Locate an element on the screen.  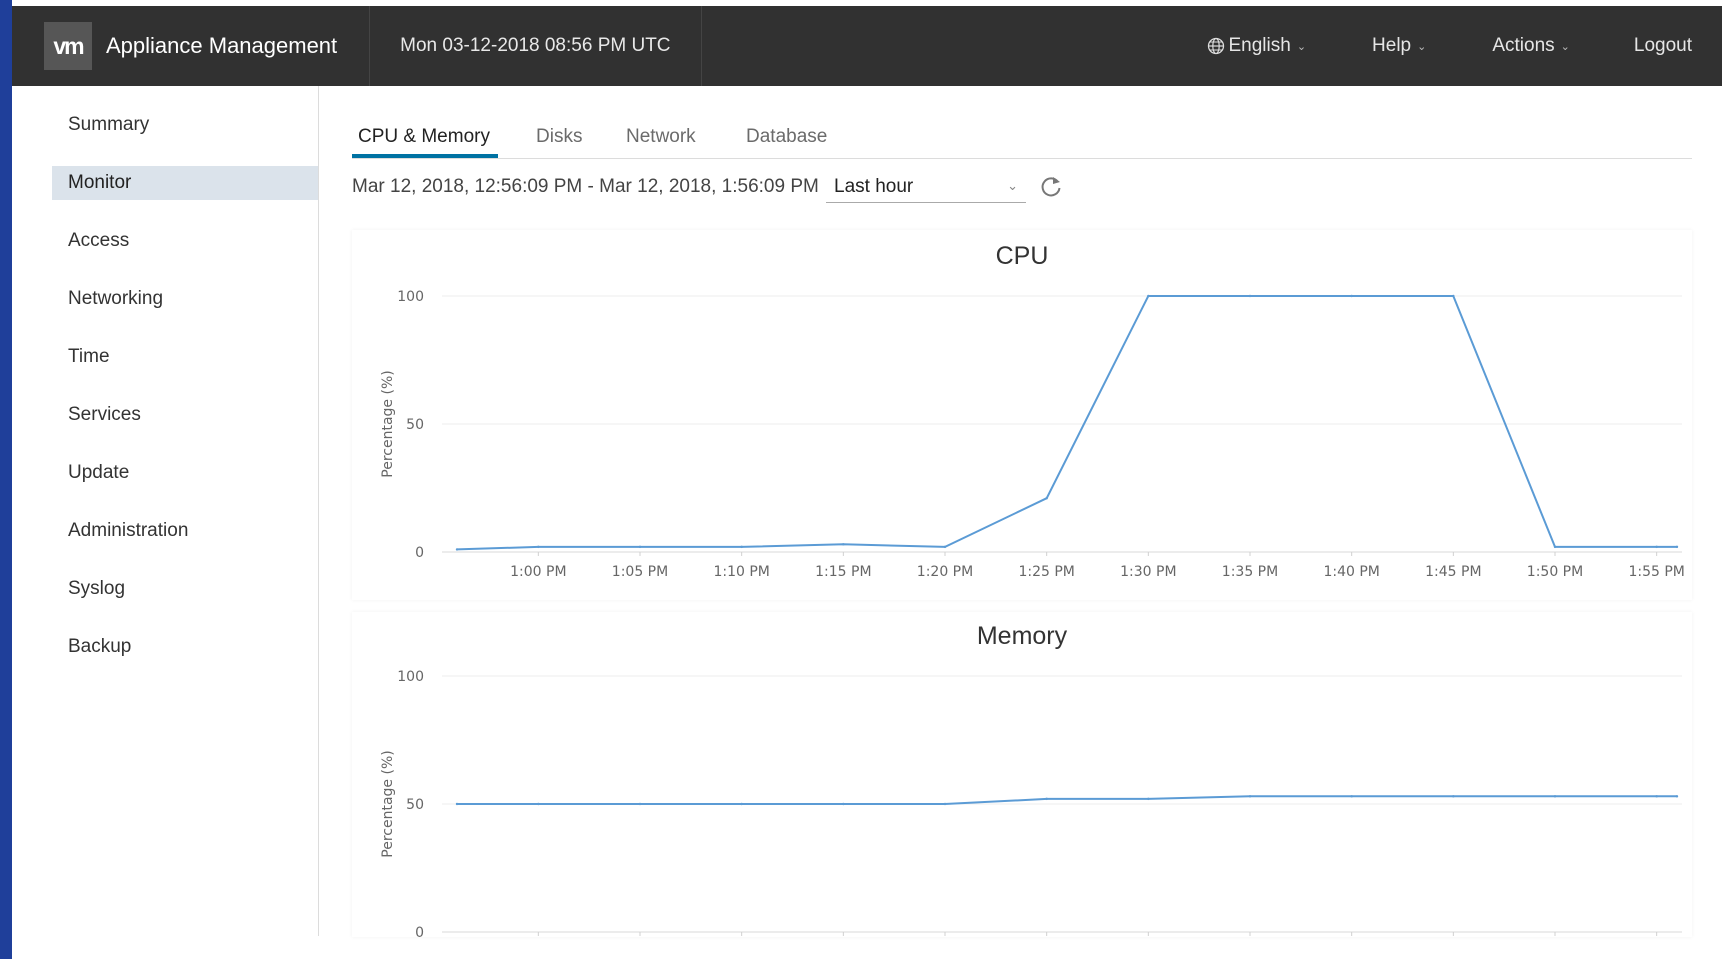
sidebar-item-time: Time is located at coordinates (185, 357).